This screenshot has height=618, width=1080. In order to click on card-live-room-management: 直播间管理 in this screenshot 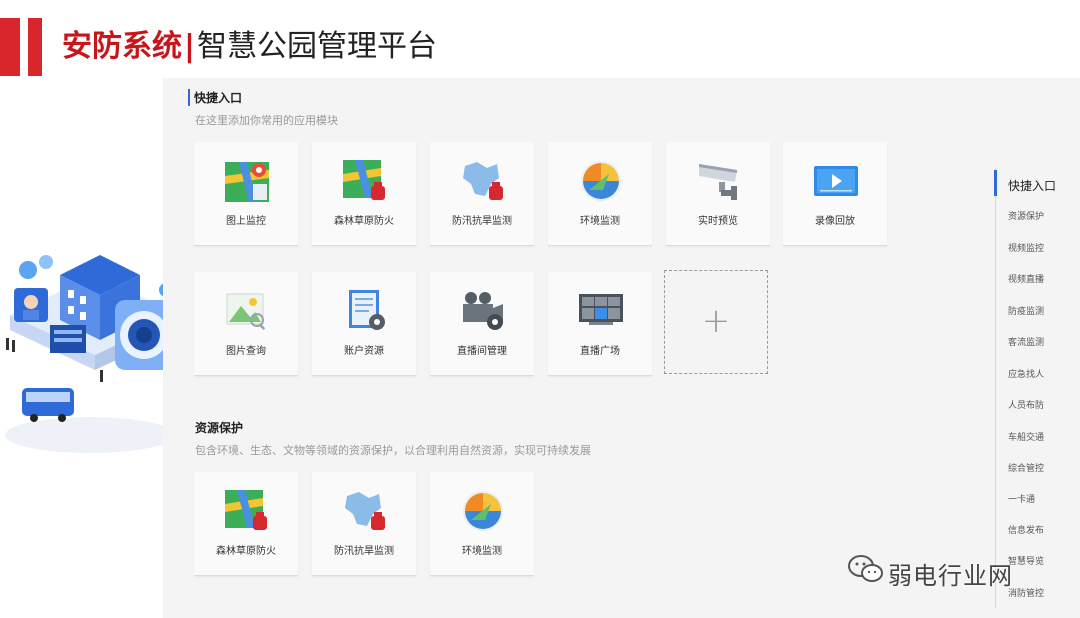, I will do `click(482, 324)`.